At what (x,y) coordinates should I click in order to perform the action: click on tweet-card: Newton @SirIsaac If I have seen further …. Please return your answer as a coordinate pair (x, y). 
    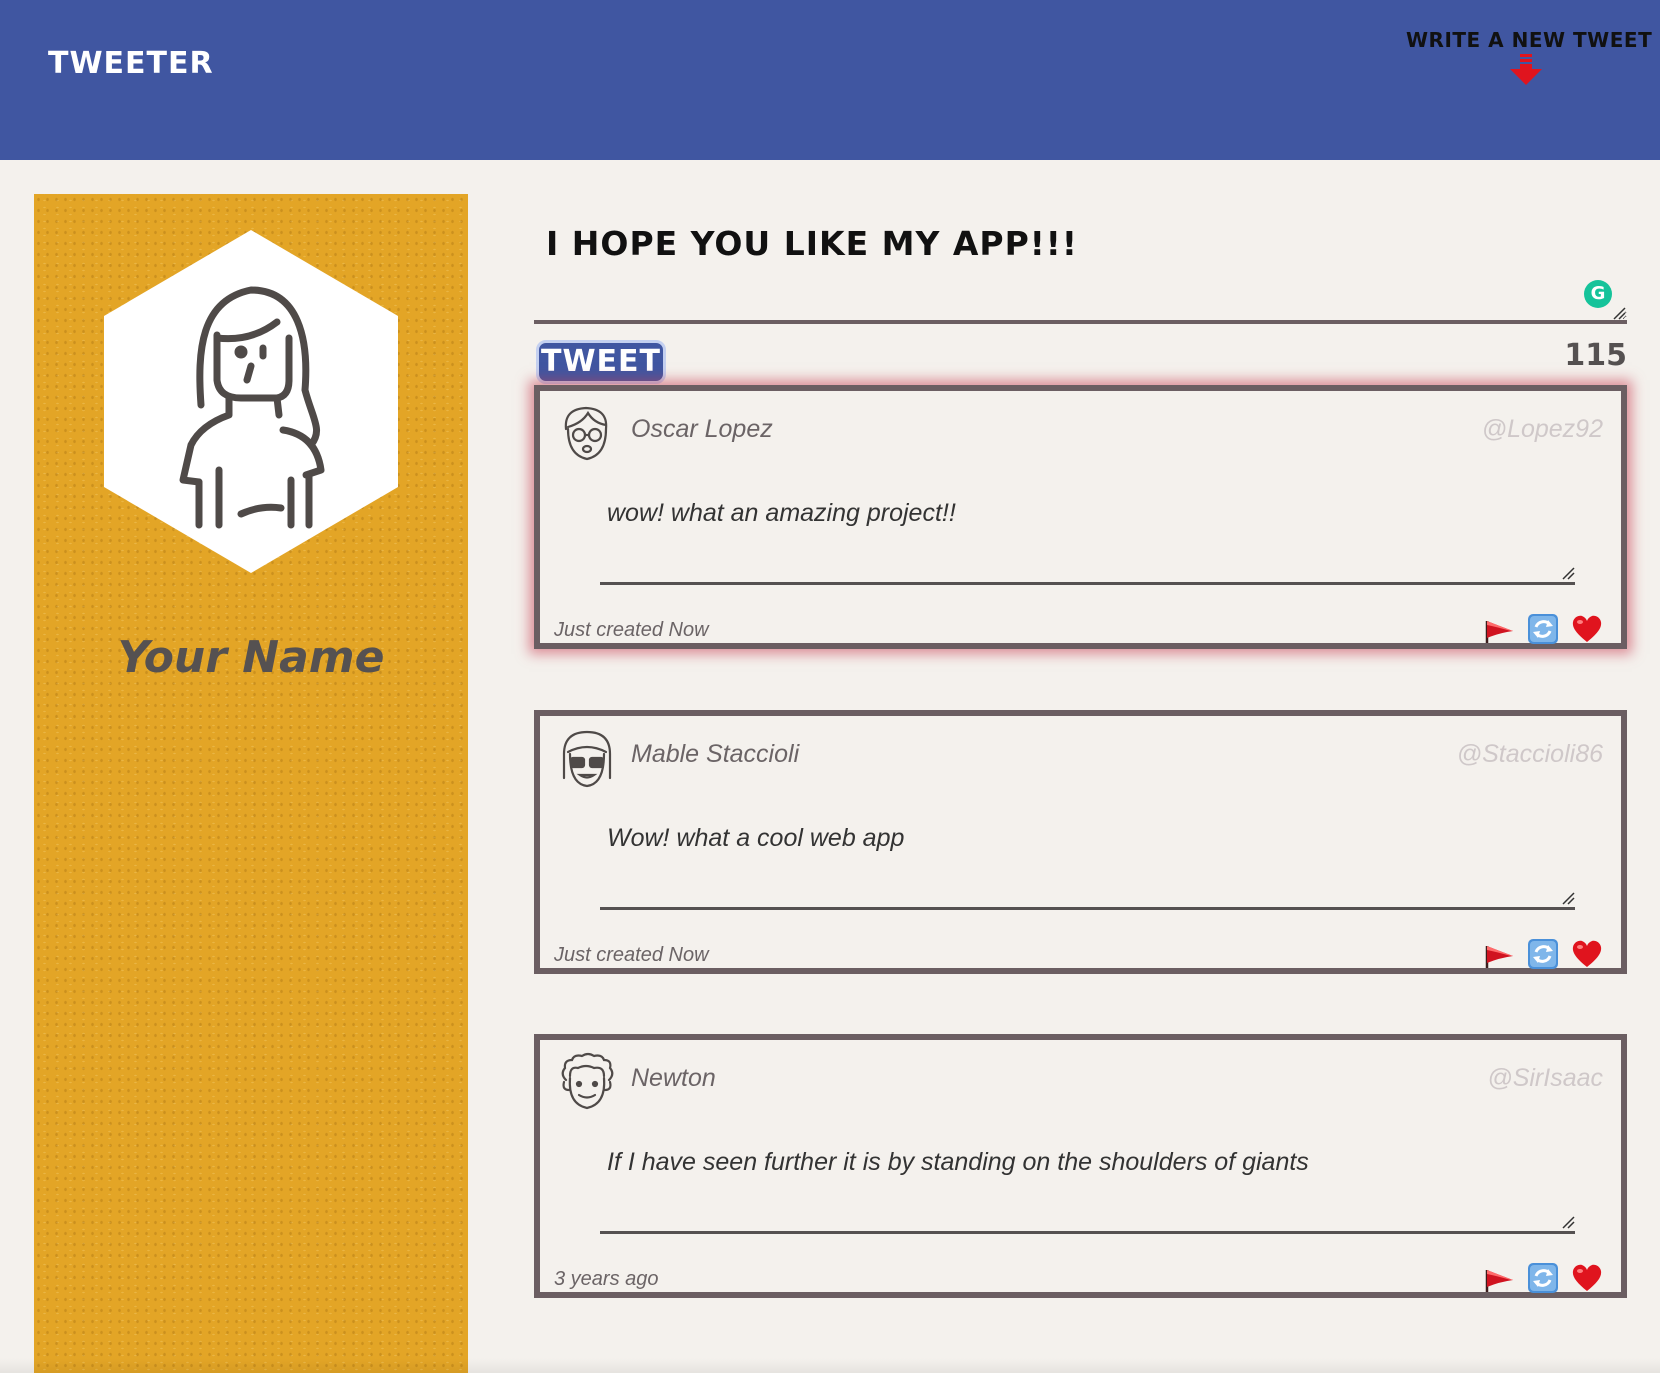
    Looking at the image, I should click on (1080, 1166).